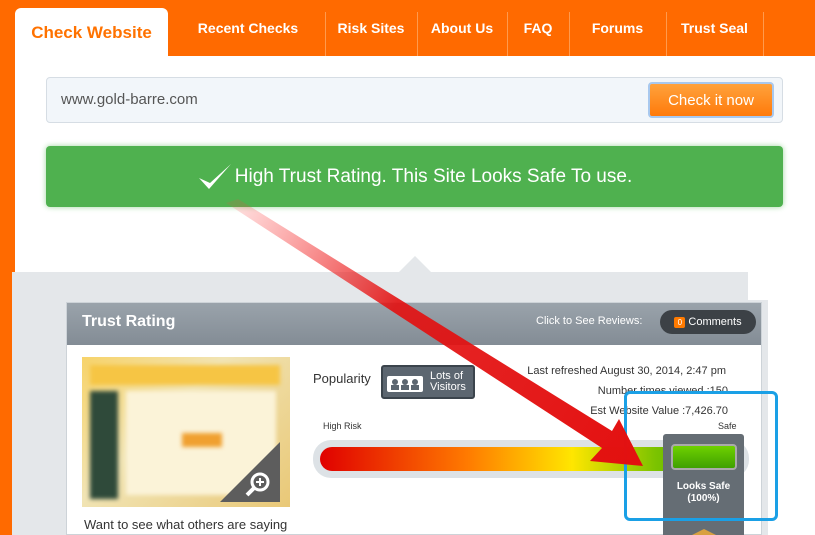 This screenshot has height=535, width=815. I want to click on thumbnail-caption: Want to see what others are saying, so click(185, 524).